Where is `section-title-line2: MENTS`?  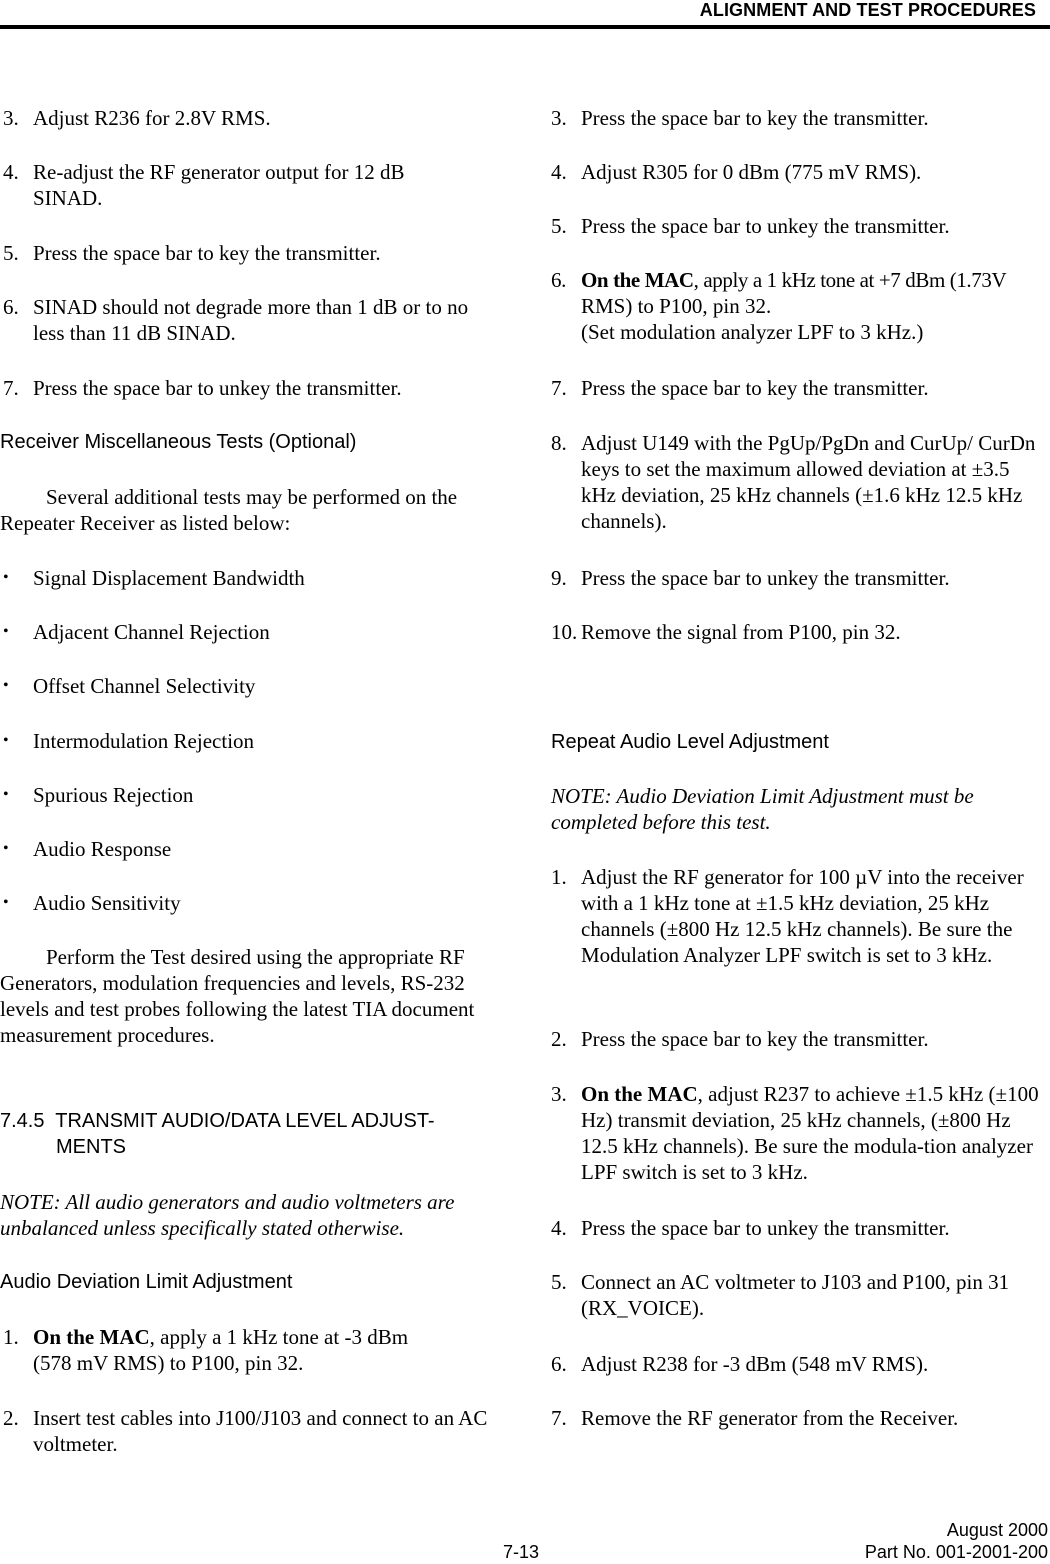 section-title-line2: MENTS is located at coordinates (91, 1147).